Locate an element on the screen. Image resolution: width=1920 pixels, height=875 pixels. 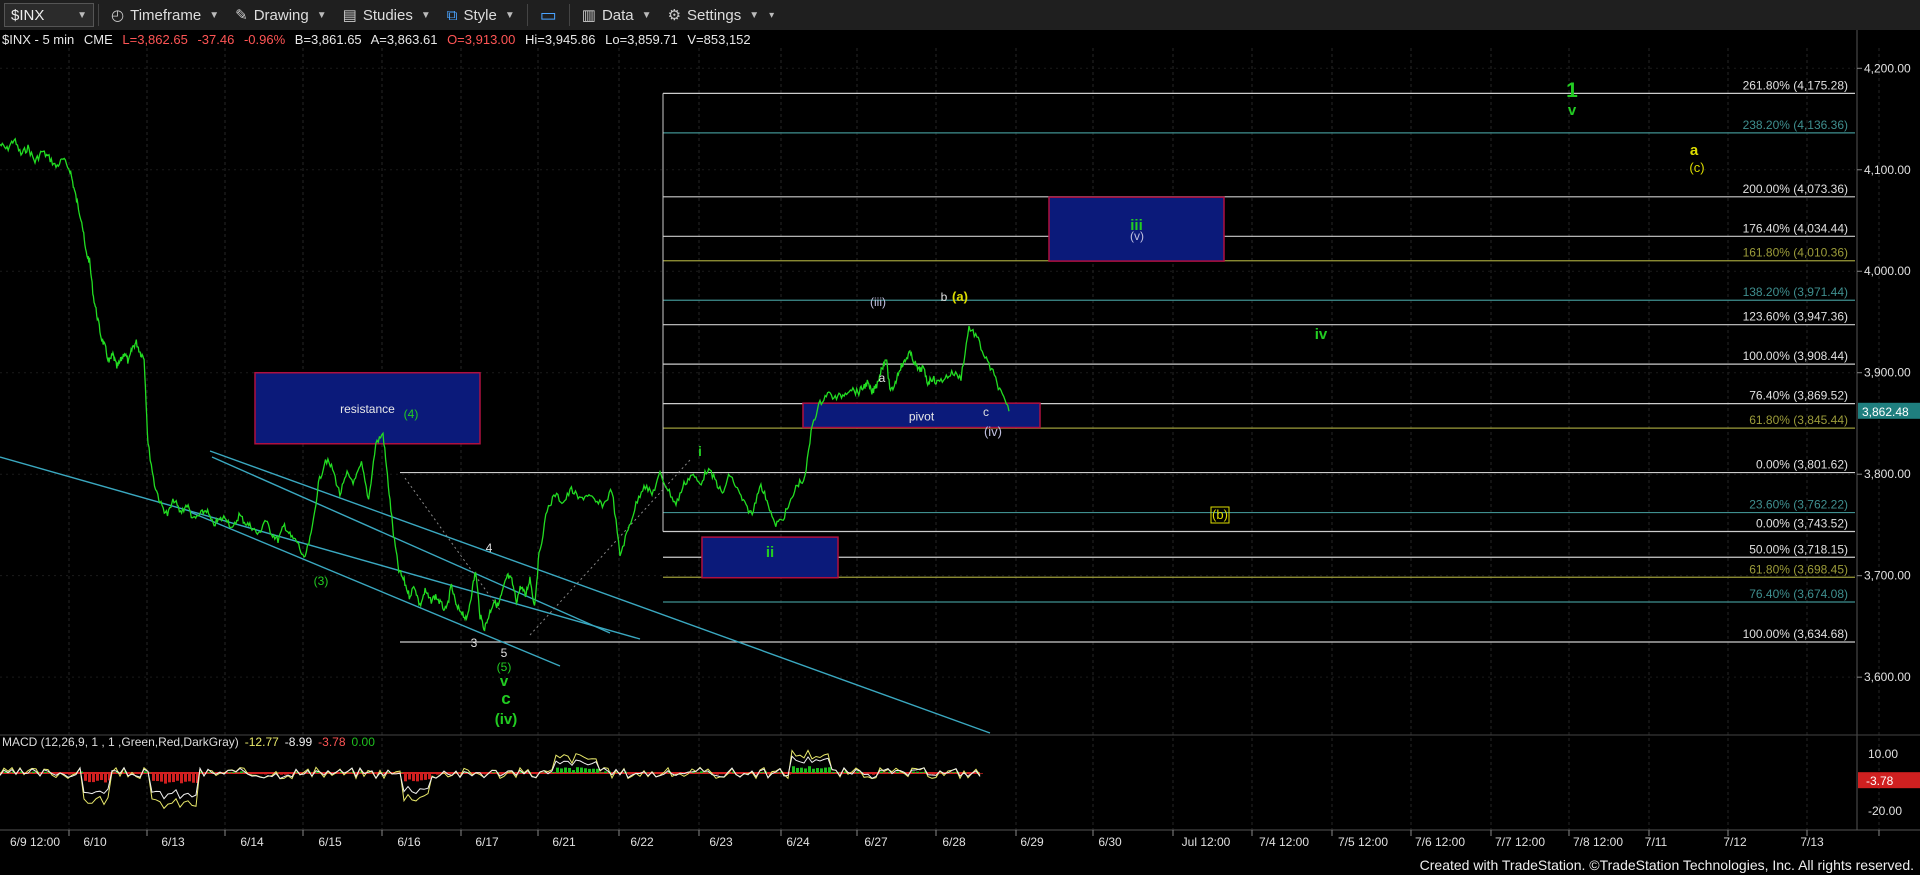
data-label: Data is located at coordinates (617, 15).